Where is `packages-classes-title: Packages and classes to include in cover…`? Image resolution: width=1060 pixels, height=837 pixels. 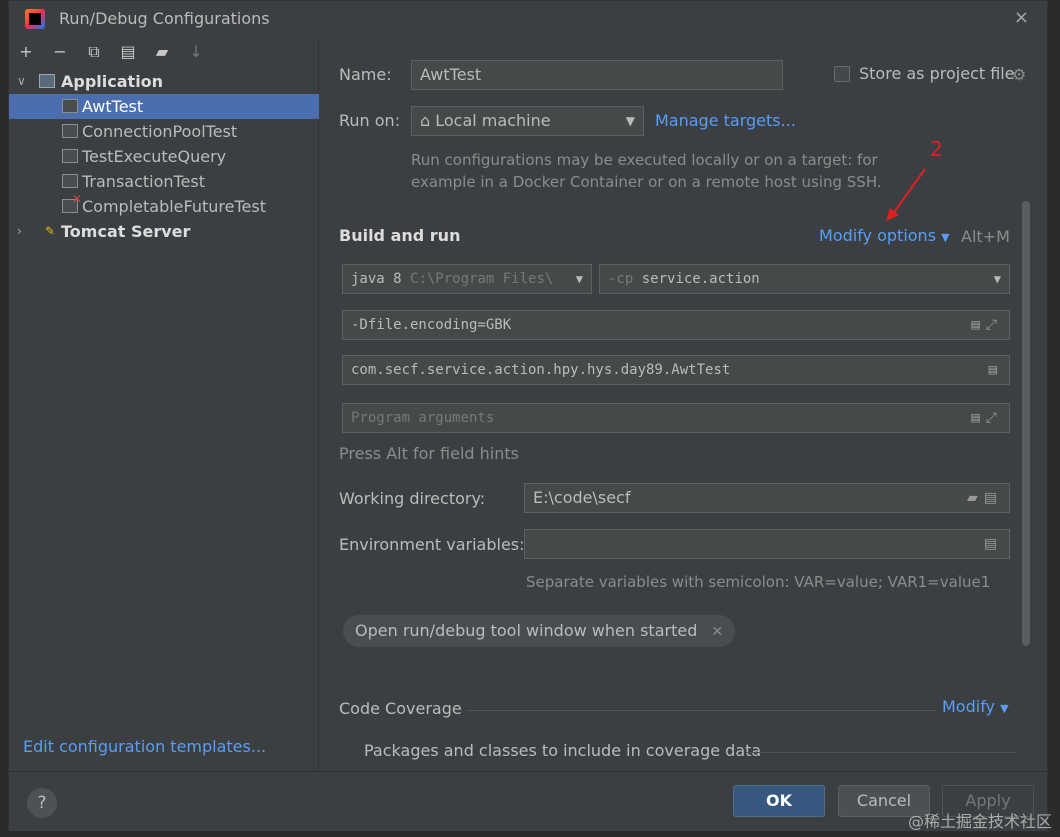
packages-classes-title: Packages and classes to include in cover… is located at coordinates (563, 750).